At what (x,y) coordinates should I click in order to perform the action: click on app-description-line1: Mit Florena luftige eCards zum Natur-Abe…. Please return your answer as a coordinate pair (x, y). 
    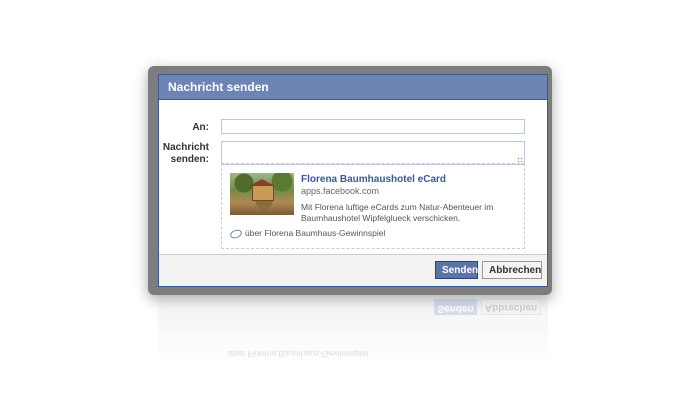
    Looking at the image, I should click on (397, 207).